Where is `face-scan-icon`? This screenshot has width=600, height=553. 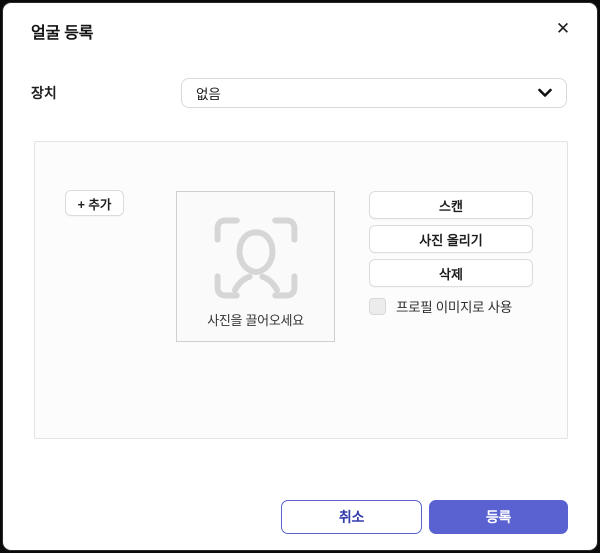
face-scan-icon is located at coordinates (255, 258).